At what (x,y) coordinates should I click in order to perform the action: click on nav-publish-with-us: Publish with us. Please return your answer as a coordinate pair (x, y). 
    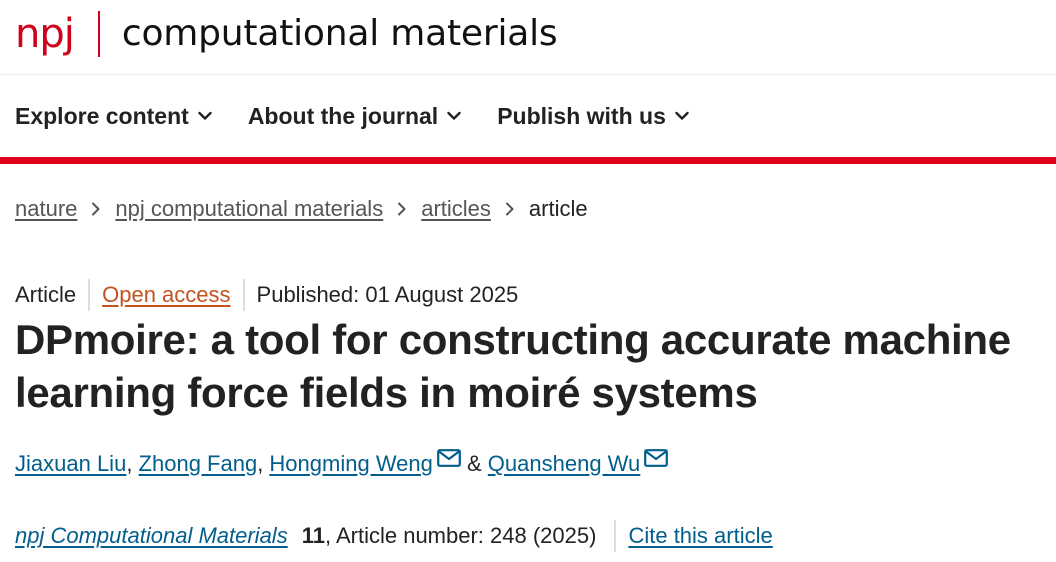
    Looking at the image, I should click on (593, 116).